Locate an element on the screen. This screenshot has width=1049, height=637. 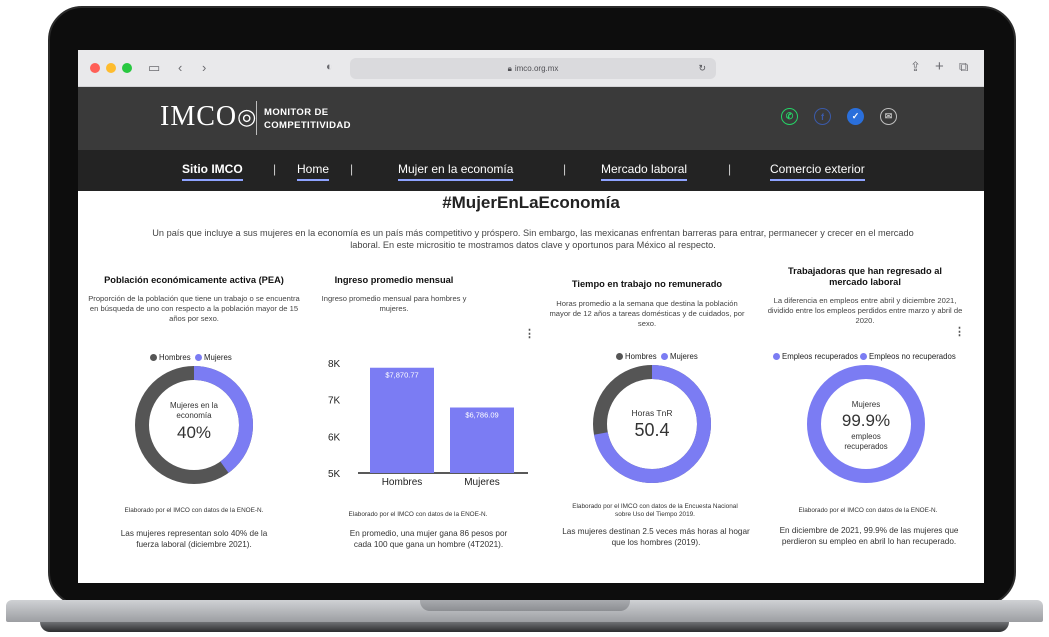
nav-mercado-laboral: Mercado laboral is located at coordinates (644, 171).